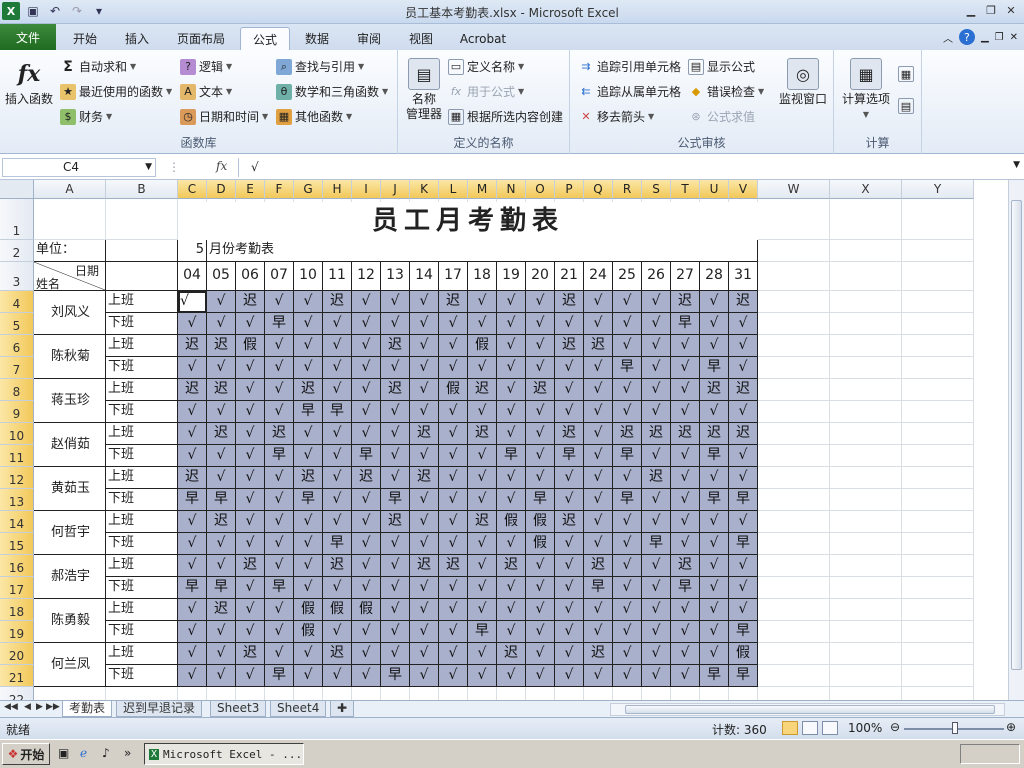 The width and height of the screenshot is (1024, 768). Describe the element at coordinates (17, 324) in the screenshot. I see `row-header: 5` at that location.